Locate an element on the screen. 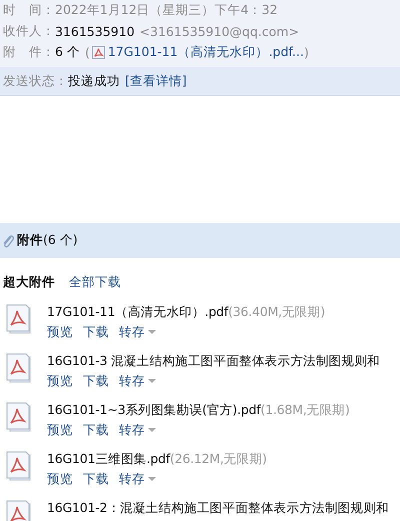  paren: ) is located at coordinates (306, 52).